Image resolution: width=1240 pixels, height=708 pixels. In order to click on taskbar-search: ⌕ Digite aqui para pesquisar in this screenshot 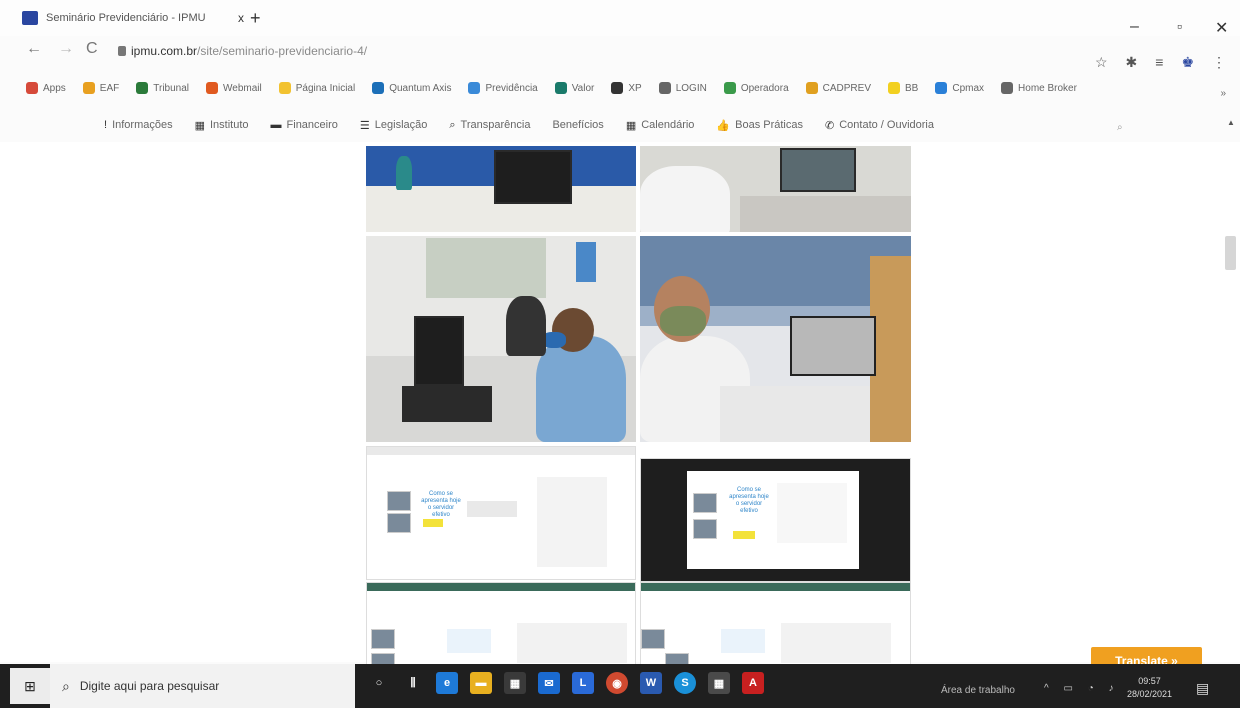, I will do `click(202, 686)`.